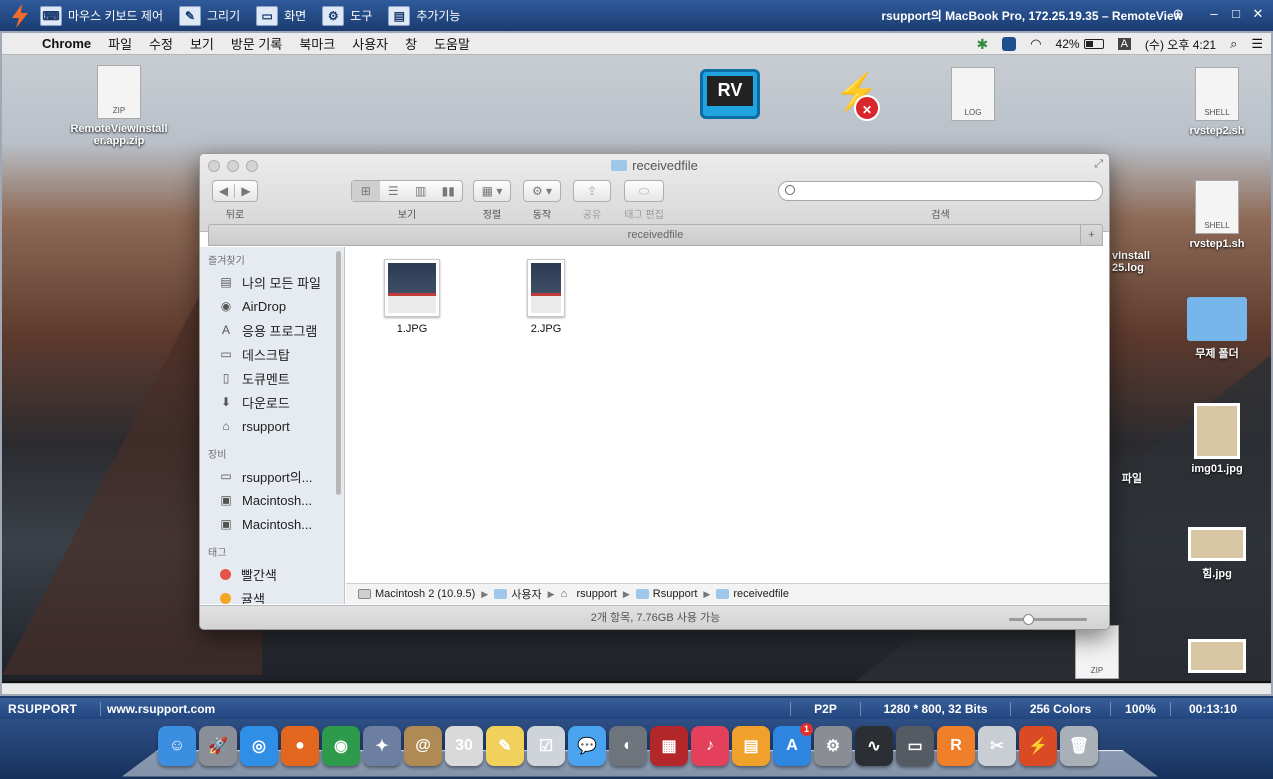 The image size is (1273, 779). What do you see at coordinates (1028, 619) in the screenshot?
I see `slider-knob` at bounding box center [1028, 619].